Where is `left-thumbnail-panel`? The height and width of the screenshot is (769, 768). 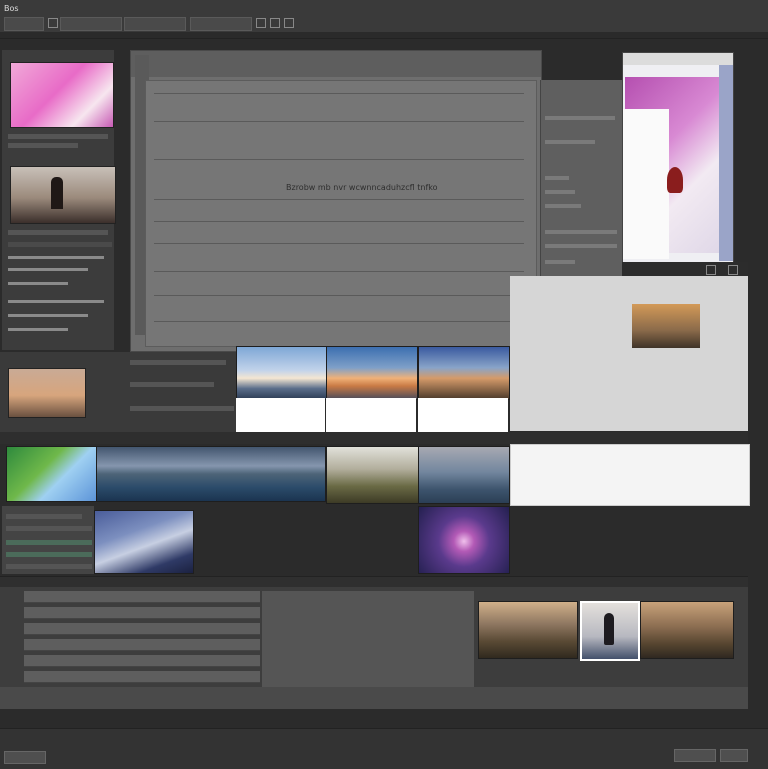 left-thumbnail-panel is located at coordinates (59, 200).